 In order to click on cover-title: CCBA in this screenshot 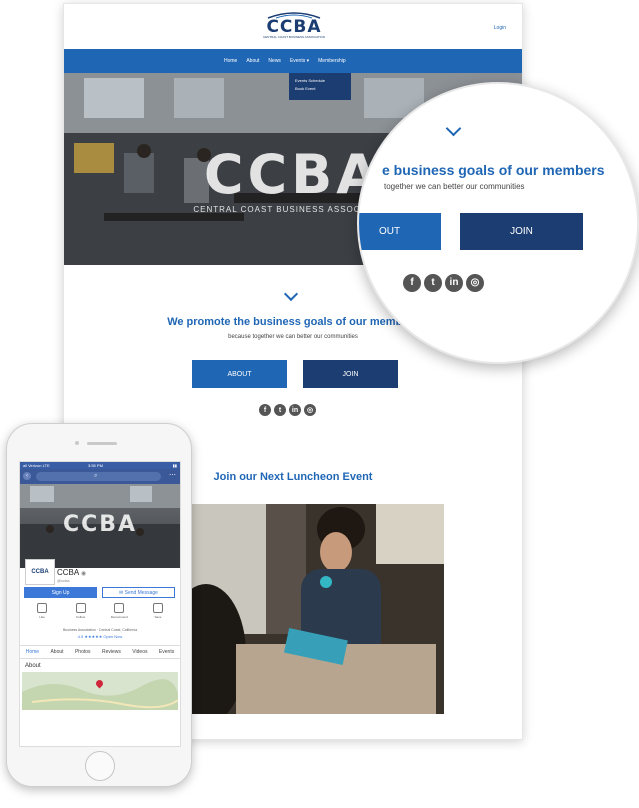, I will do `click(100, 524)`.